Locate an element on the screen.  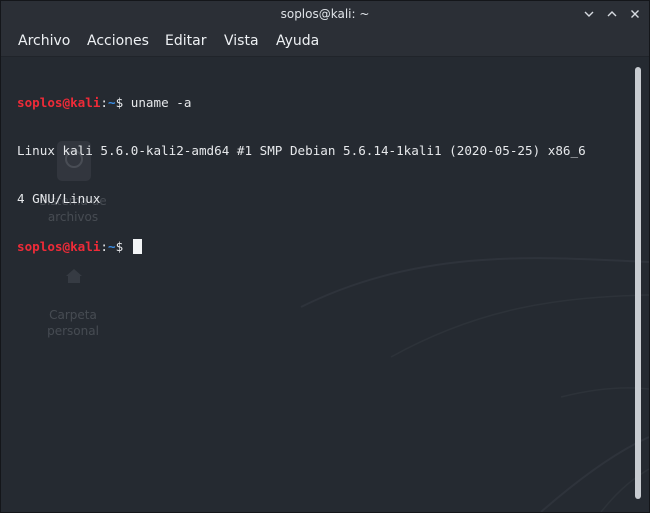
menu-ayuda: Ayuda is located at coordinates (297, 41).